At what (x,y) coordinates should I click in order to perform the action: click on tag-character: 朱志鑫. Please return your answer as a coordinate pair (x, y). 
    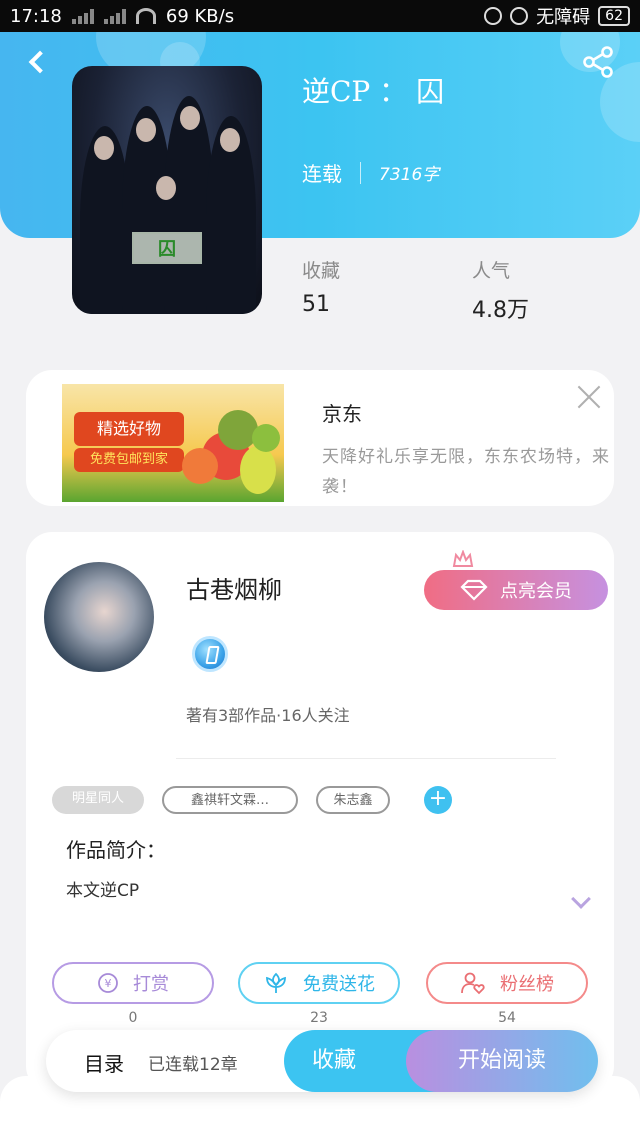
    Looking at the image, I should click on (353, 800).